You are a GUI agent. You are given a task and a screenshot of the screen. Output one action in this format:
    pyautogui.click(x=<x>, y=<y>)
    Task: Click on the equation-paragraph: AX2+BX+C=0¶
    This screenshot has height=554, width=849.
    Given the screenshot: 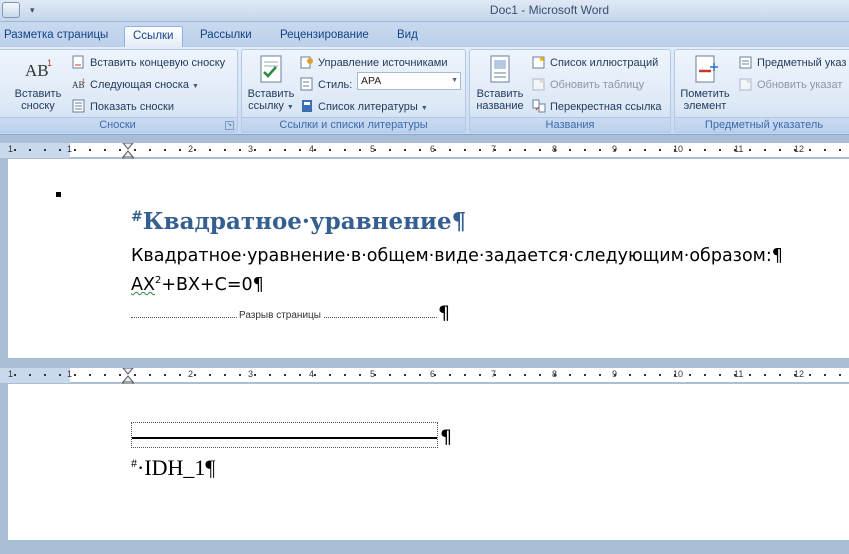 What is the action you would take?
    pyautogui.click(x=197, y=285)
    